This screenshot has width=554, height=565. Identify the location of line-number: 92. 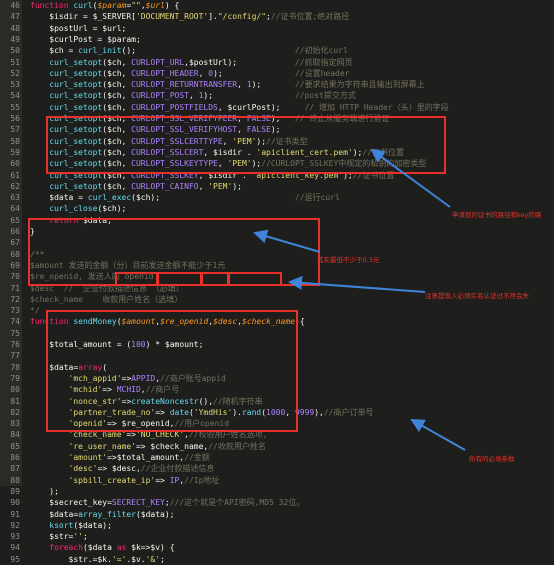
(15, 525).